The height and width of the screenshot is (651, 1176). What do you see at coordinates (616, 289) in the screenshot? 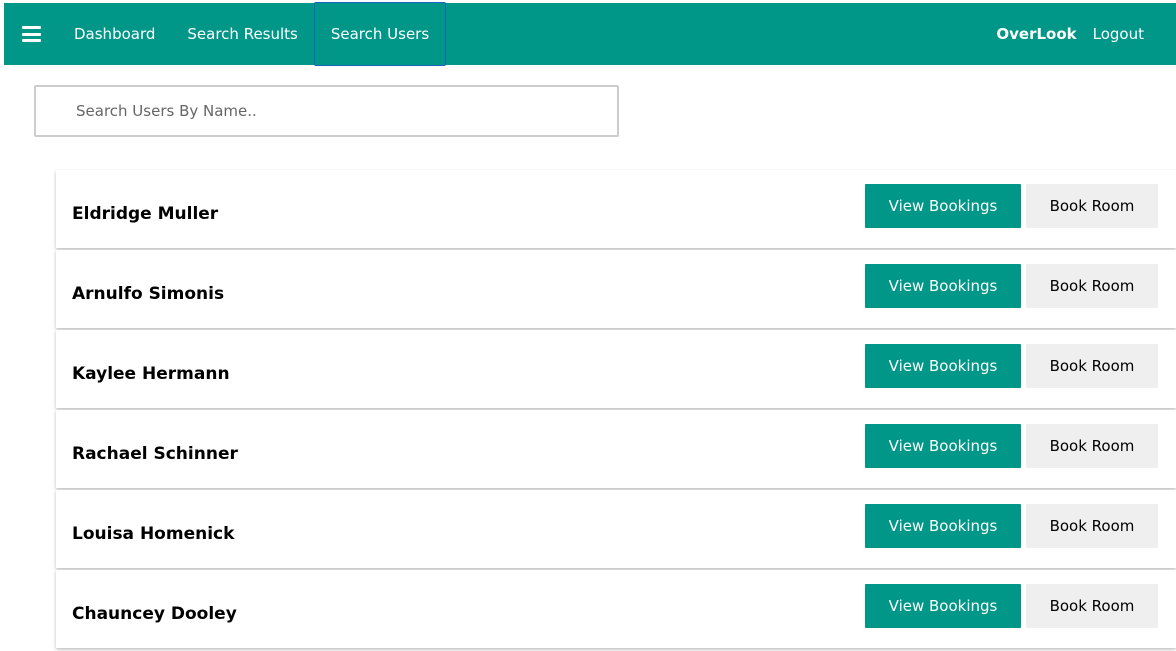
I see `user-card: Arnulfo Simonis View Bookings Book Room` at bounding box center [616, 289].